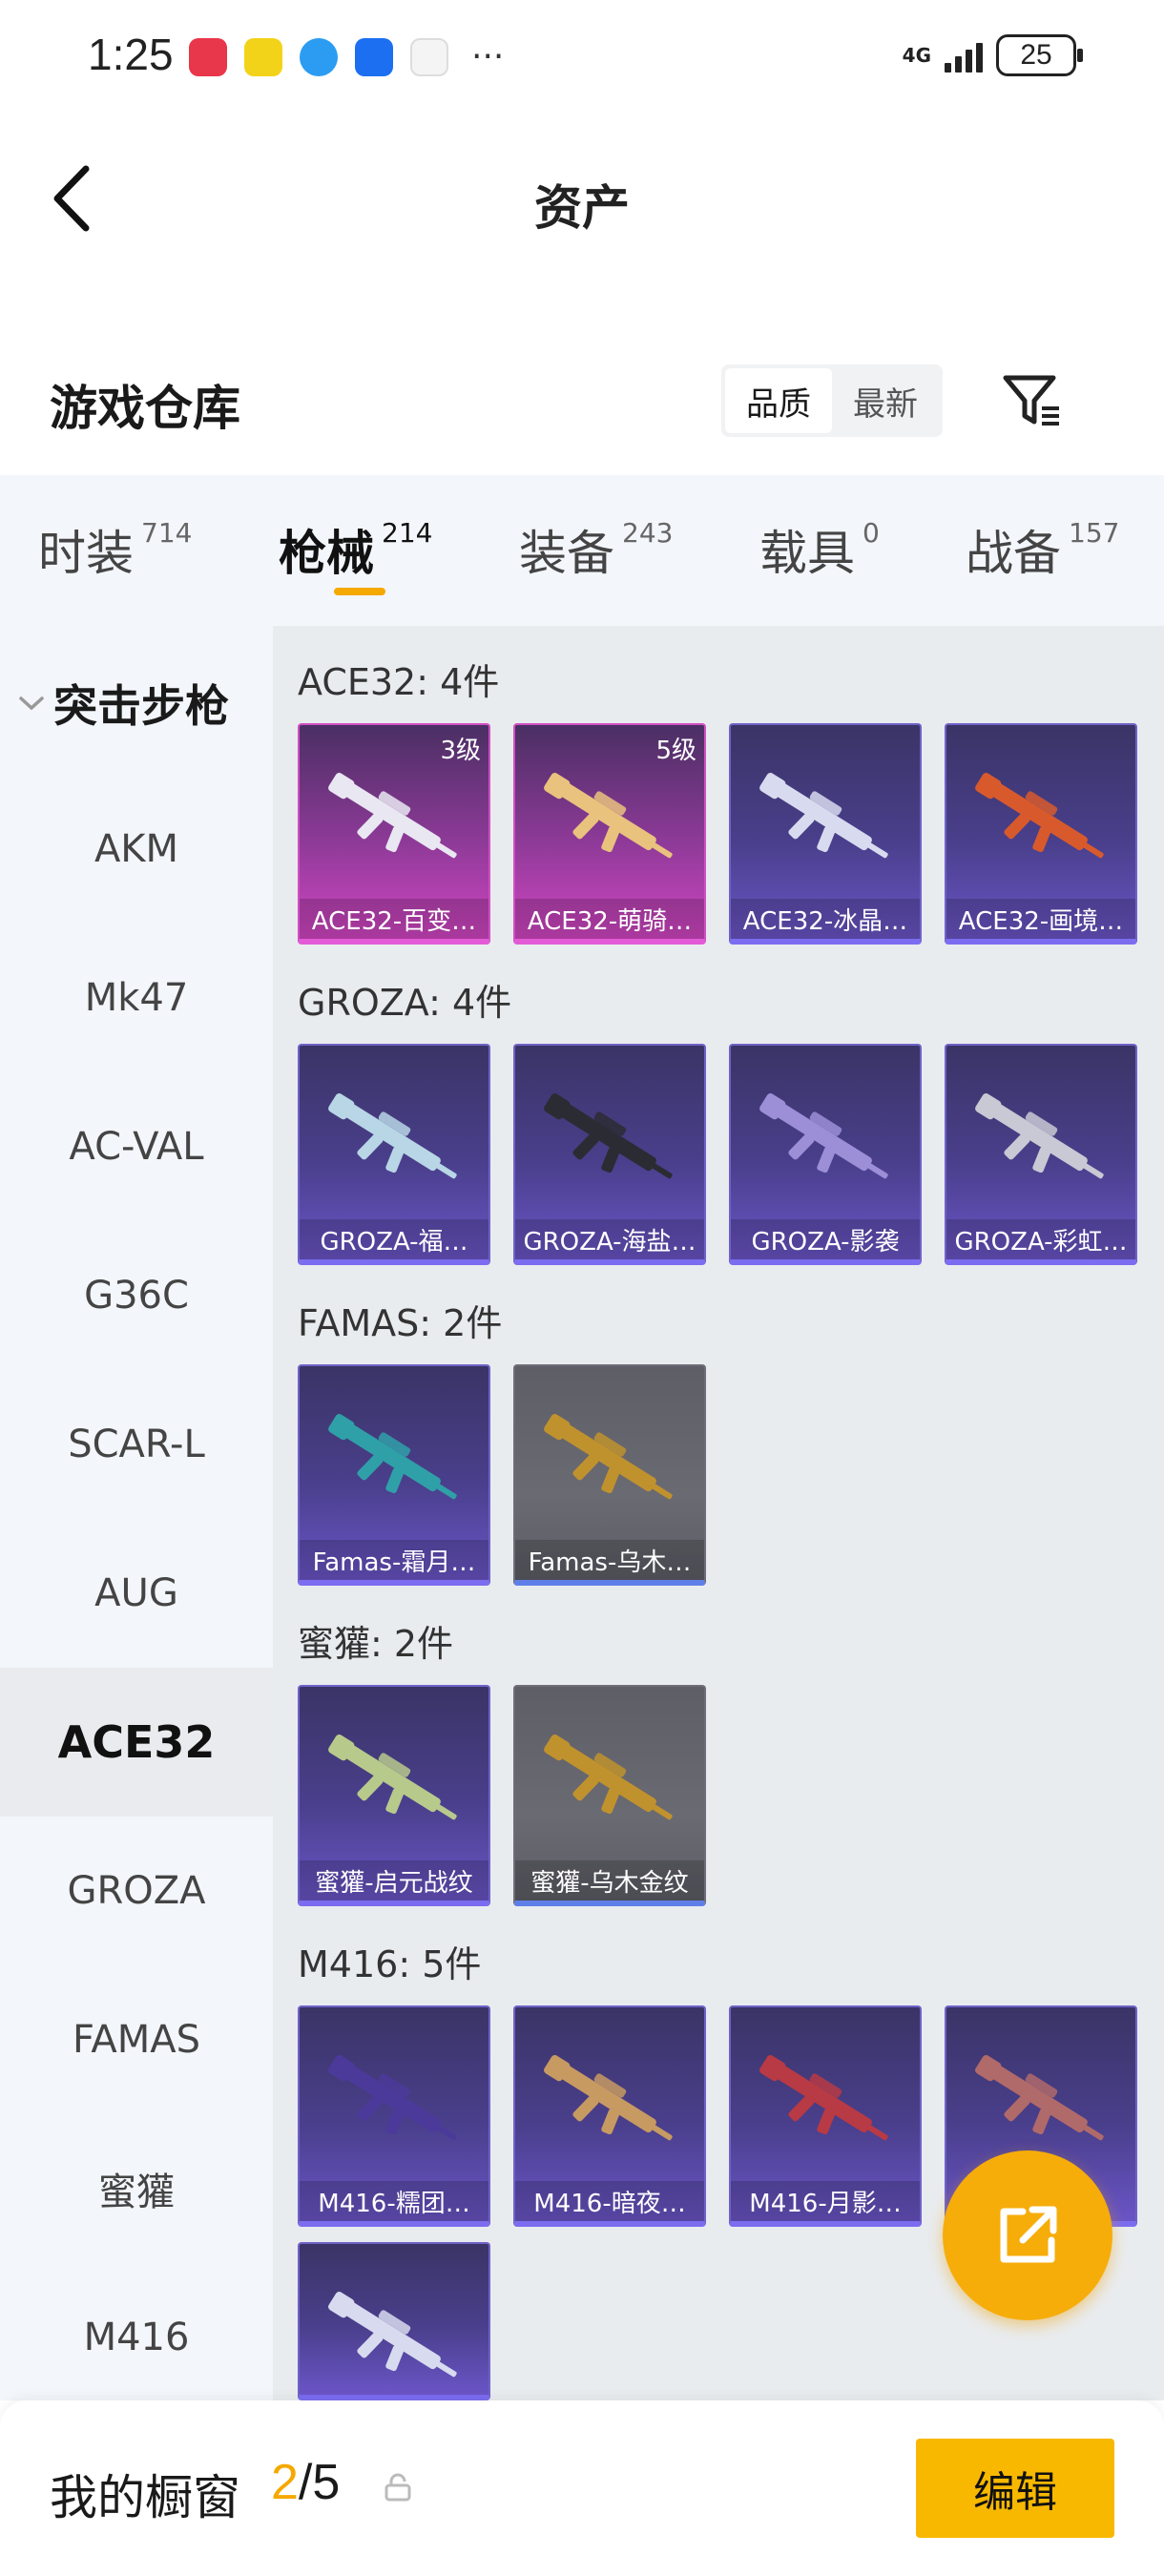  What do you see at coordinates (145, 2497) in the screenshot?
I see `showcase-label: 我的橱窗` at bounding box center [145, 2497].